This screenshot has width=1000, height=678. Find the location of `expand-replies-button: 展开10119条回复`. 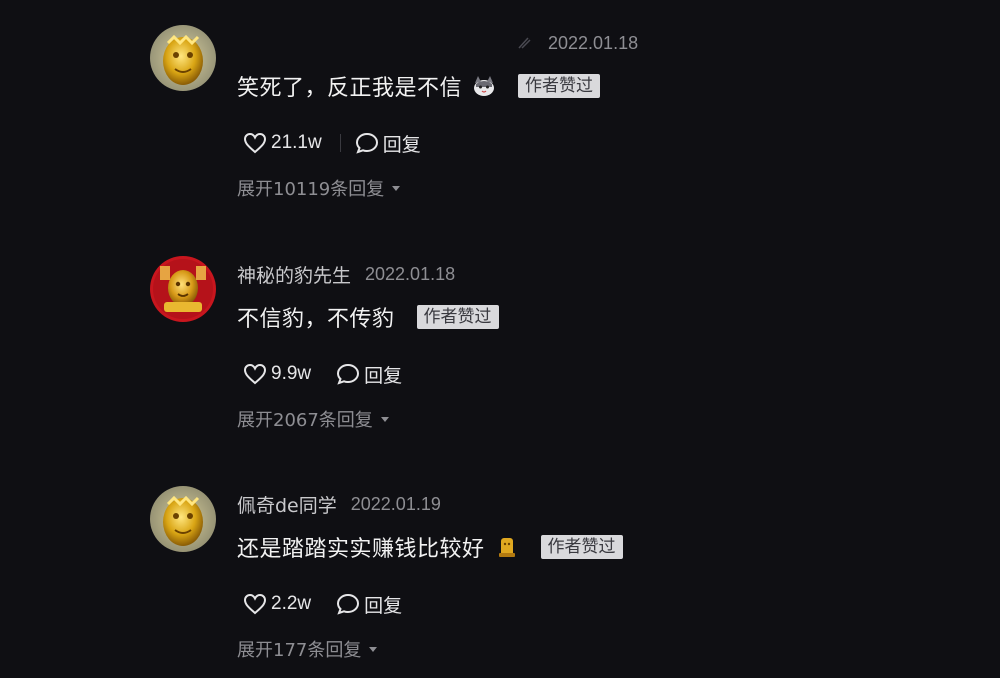

expand-replies-button: 展开10119条回复 is located at coordinates (319, 188).